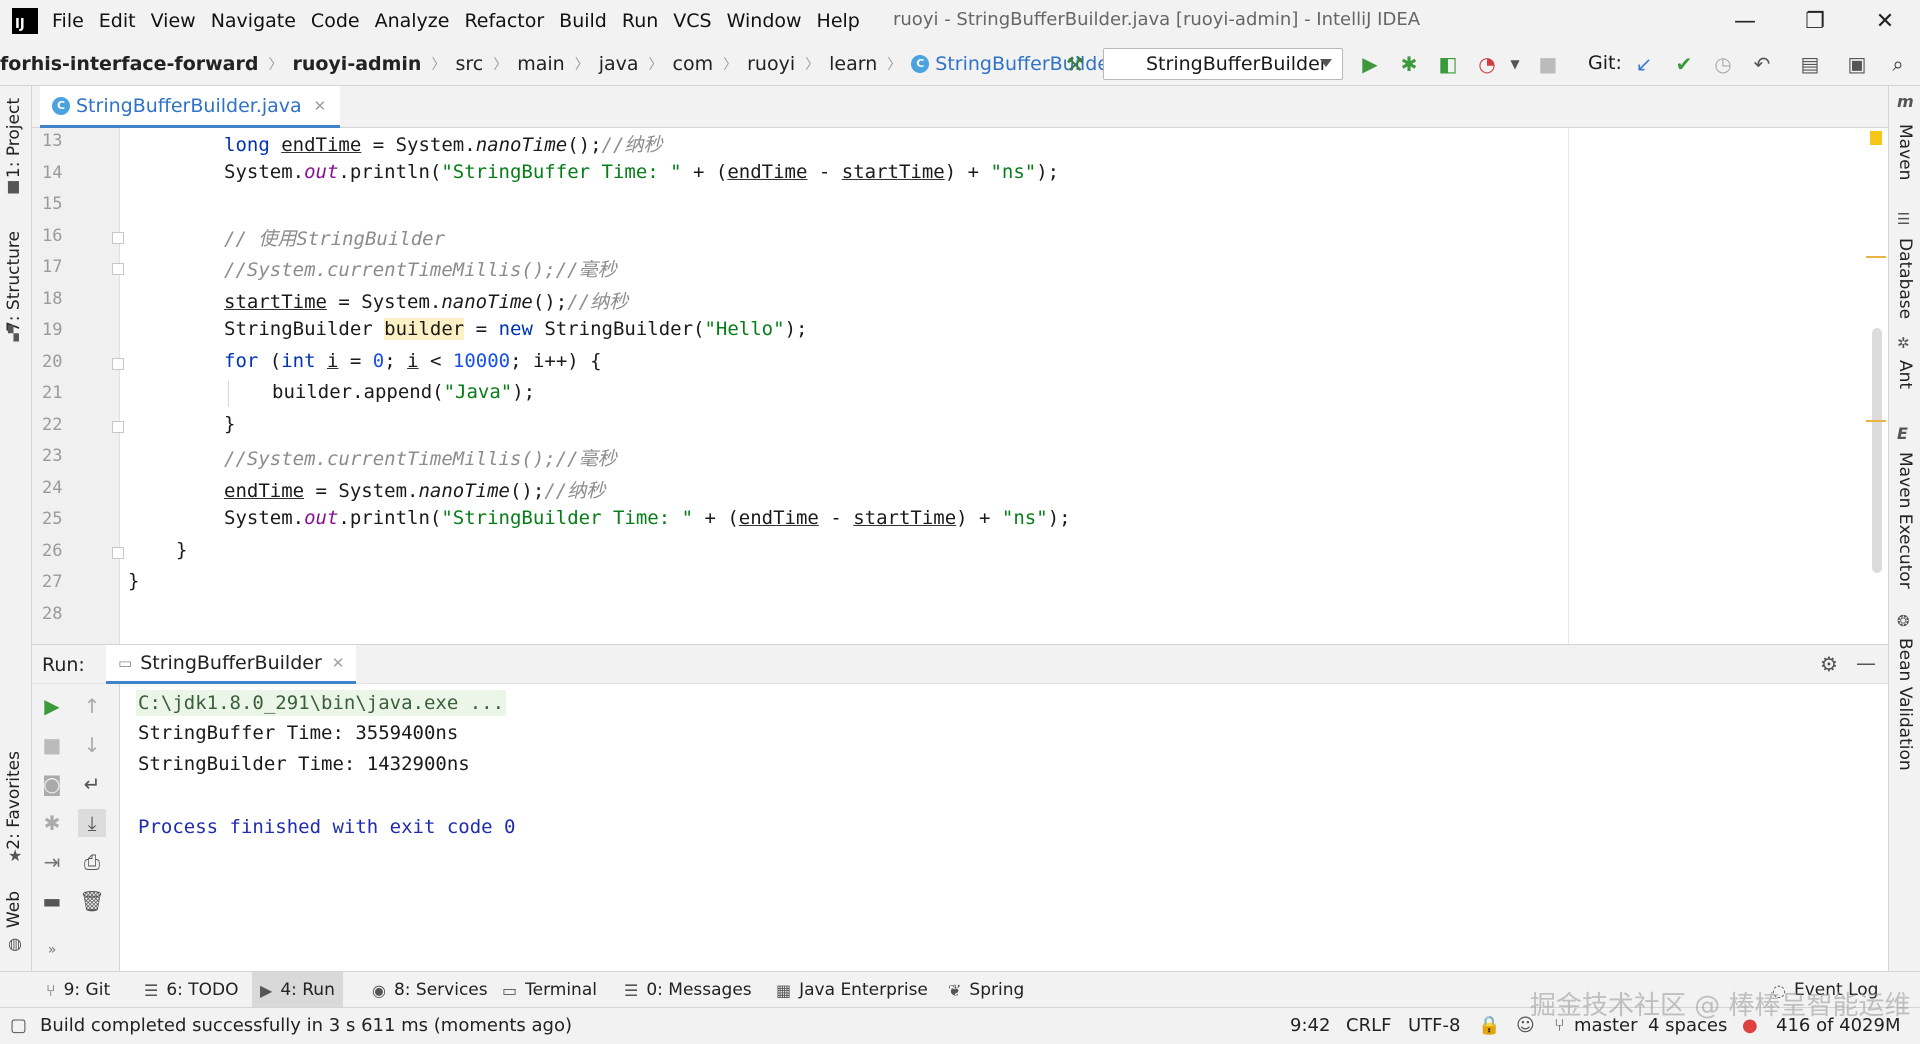 This screenshot has height=1044, width=1920. Describe the element at coordinates (1829, 664) in the screenshot. I see `gear-icon: ⚙` at that location.